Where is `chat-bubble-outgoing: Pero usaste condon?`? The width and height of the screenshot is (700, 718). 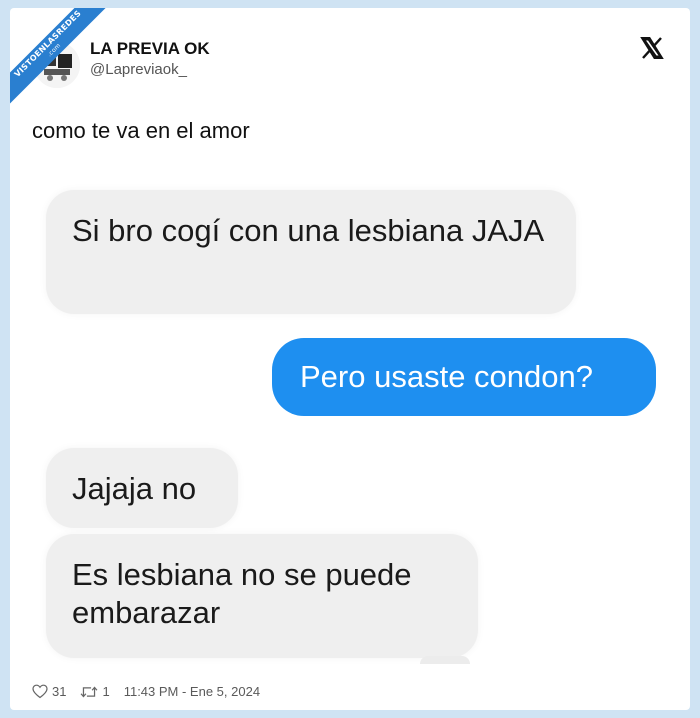
chat-bubble-outgoing: Pero usaste condon? is located at coordinates (464, 377).